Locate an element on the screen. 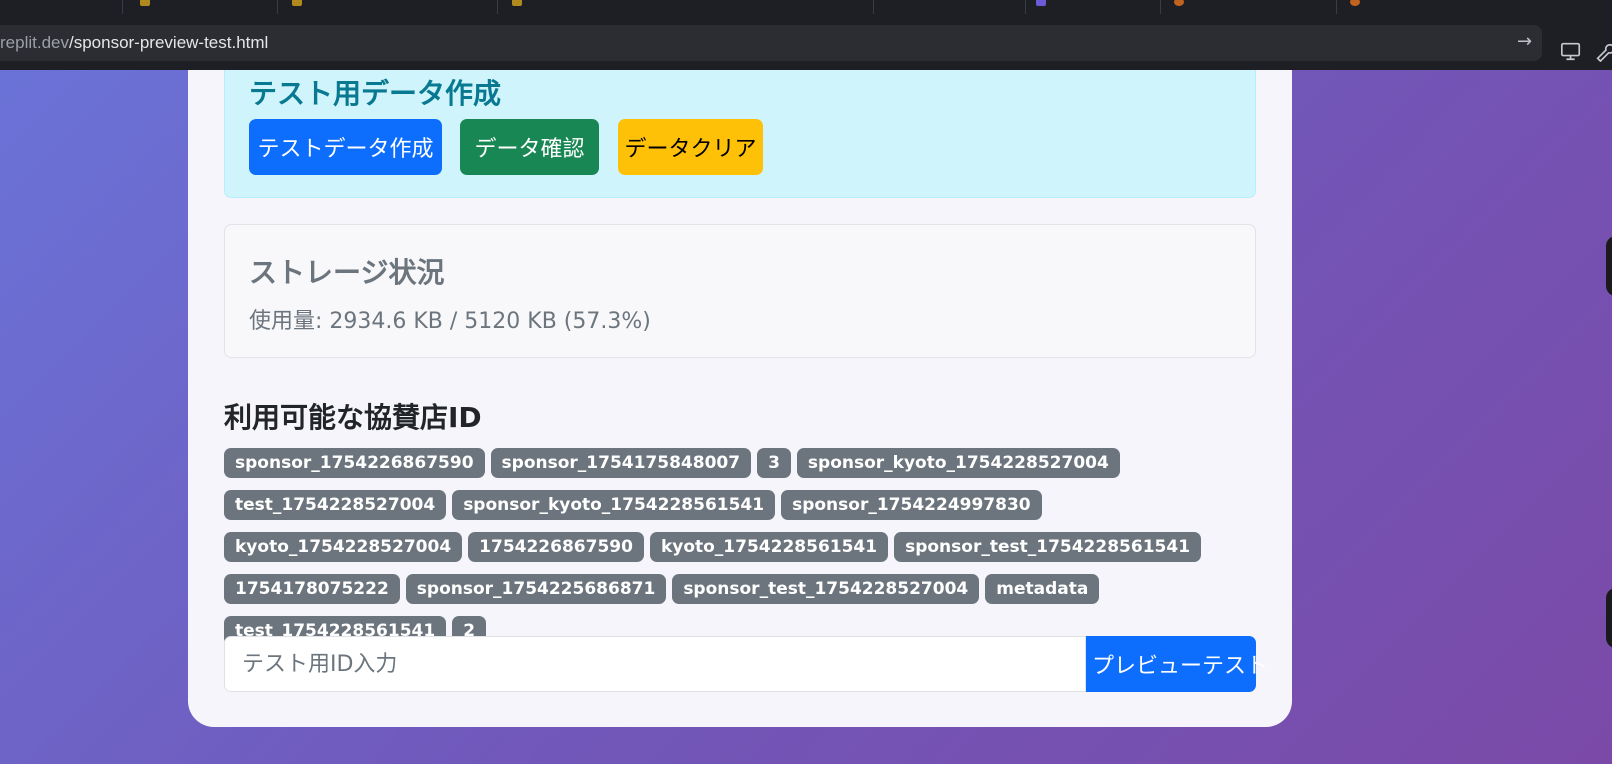 Image resolution: width=1612 pixels, height=764 pixels. cast-icon is located at coordinates (1571, 51).